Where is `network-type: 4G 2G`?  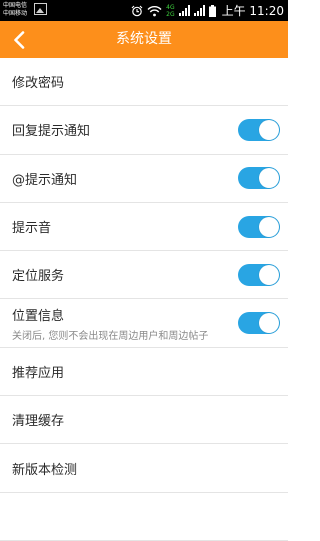
network-type: 4G 2G is located at coordinates (170, 11).